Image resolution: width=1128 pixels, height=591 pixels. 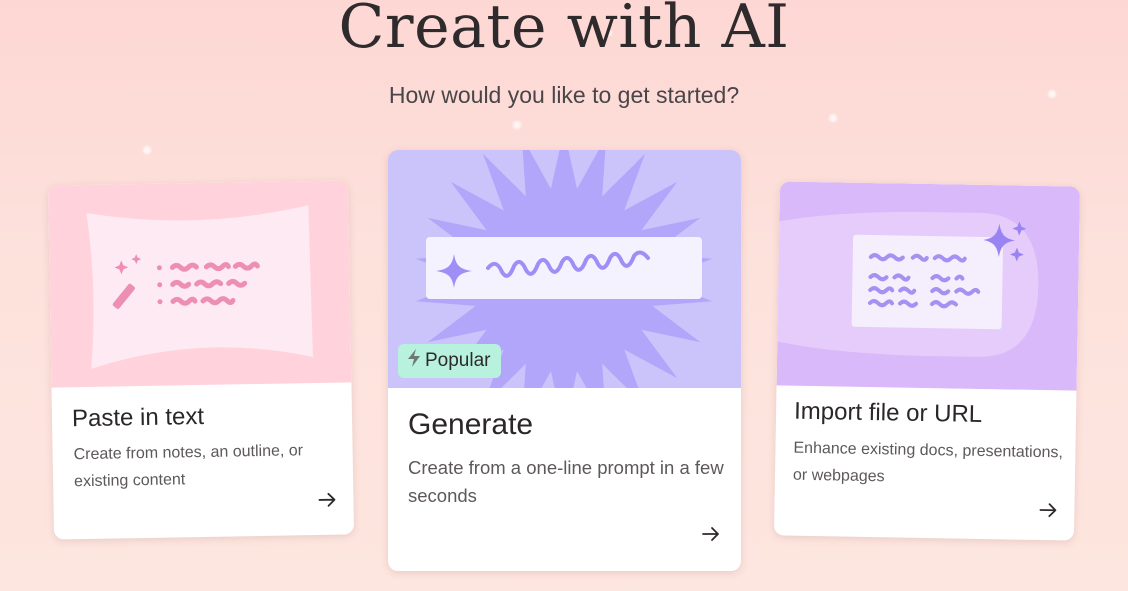 I want to click on popular-badge: Popular, so click(x=449, y=361).